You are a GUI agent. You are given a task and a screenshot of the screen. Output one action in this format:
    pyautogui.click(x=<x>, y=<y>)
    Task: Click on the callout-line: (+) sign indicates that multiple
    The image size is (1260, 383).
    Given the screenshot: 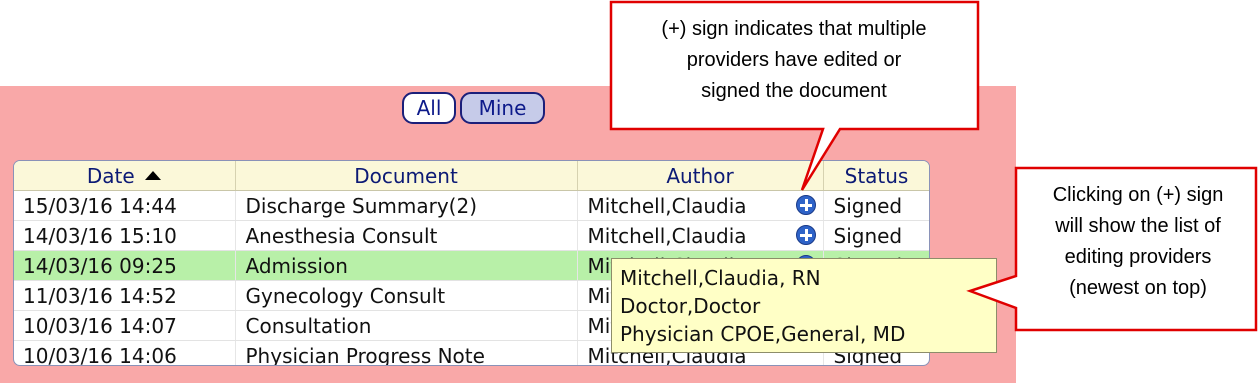 What is the action you would take?
    pyautogui.click(x=794, y=29)
    